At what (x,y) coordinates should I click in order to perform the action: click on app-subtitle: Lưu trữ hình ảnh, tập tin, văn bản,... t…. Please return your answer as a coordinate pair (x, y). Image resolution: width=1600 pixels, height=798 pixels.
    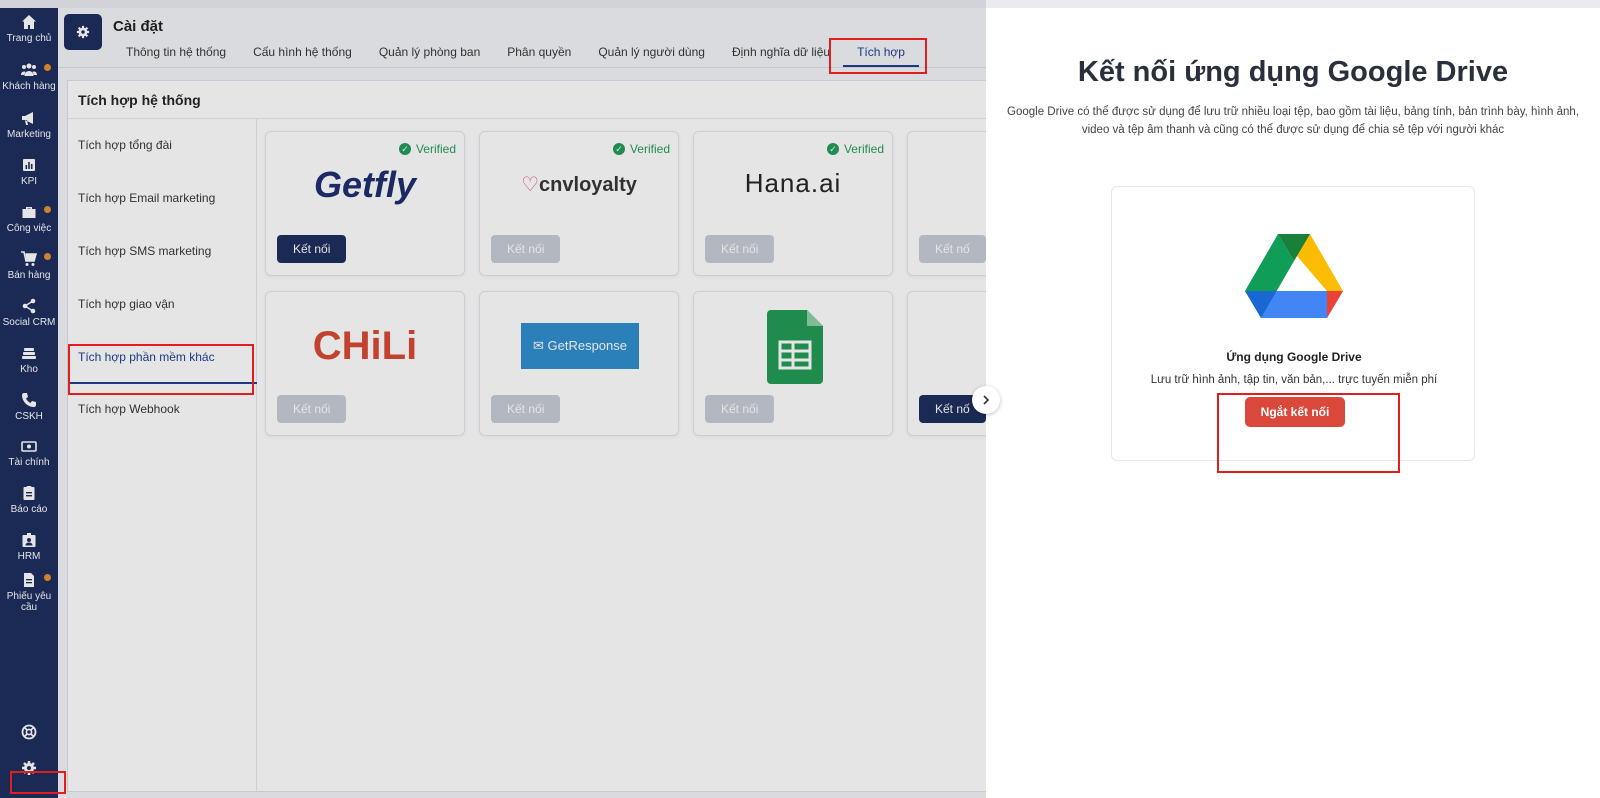
    Looking at the image, I should click on (1294, 380).